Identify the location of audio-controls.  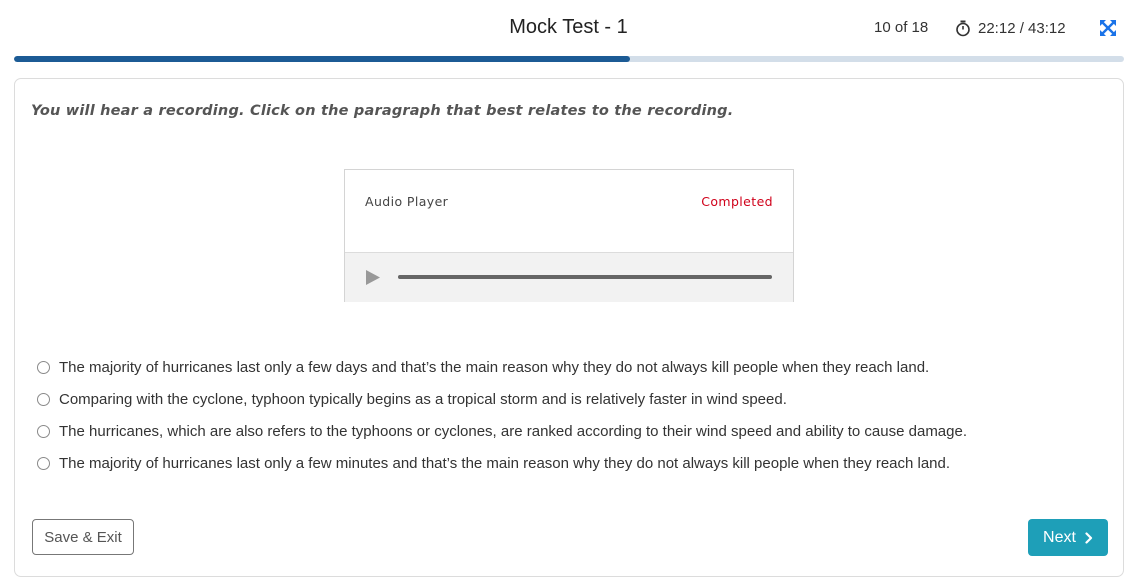
(569, 277).